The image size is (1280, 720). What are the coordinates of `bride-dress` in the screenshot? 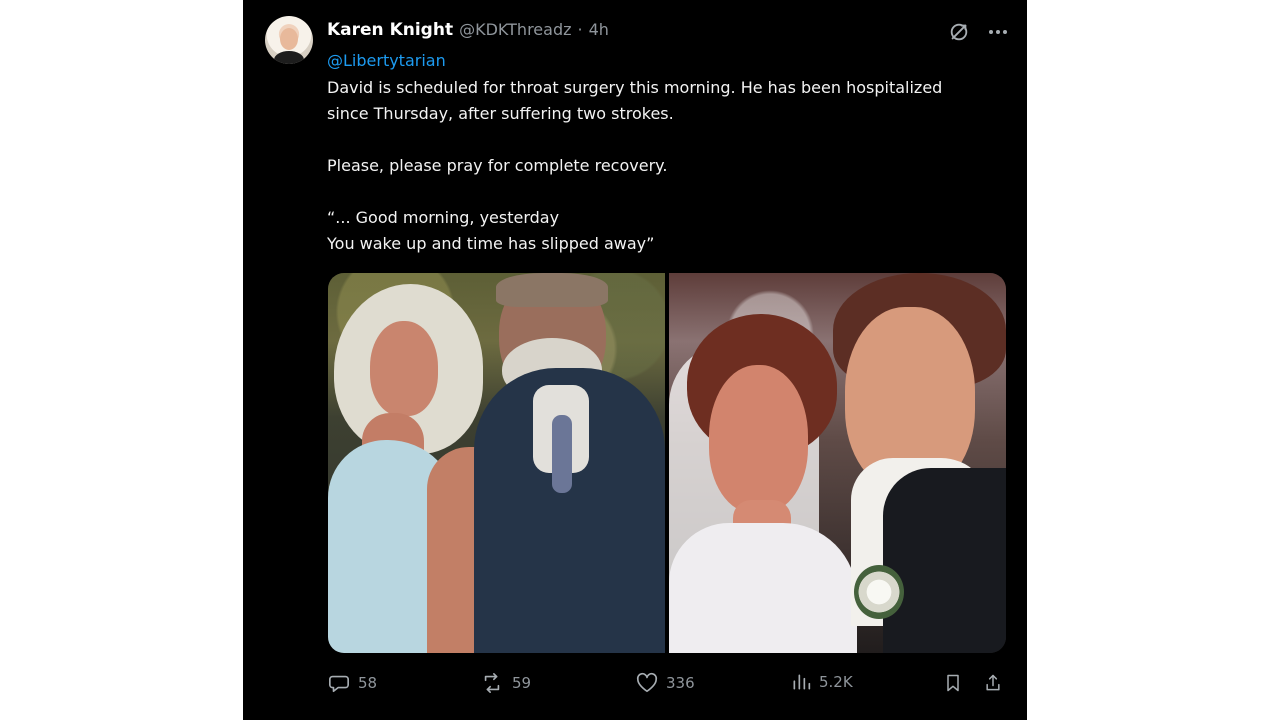 It's located at (763, 588).